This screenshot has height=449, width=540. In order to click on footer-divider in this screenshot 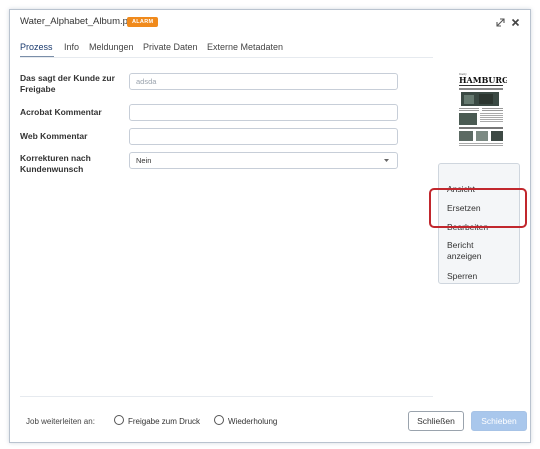, I will do `click(226, 396)`.